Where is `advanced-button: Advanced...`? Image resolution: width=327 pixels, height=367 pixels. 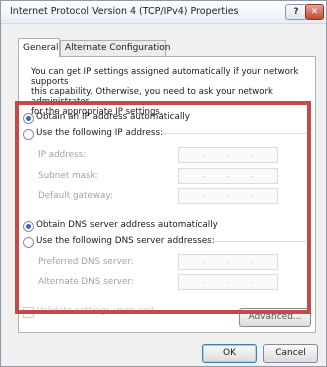 advanced-button: Advanced... is located at coordinates (275, 317).